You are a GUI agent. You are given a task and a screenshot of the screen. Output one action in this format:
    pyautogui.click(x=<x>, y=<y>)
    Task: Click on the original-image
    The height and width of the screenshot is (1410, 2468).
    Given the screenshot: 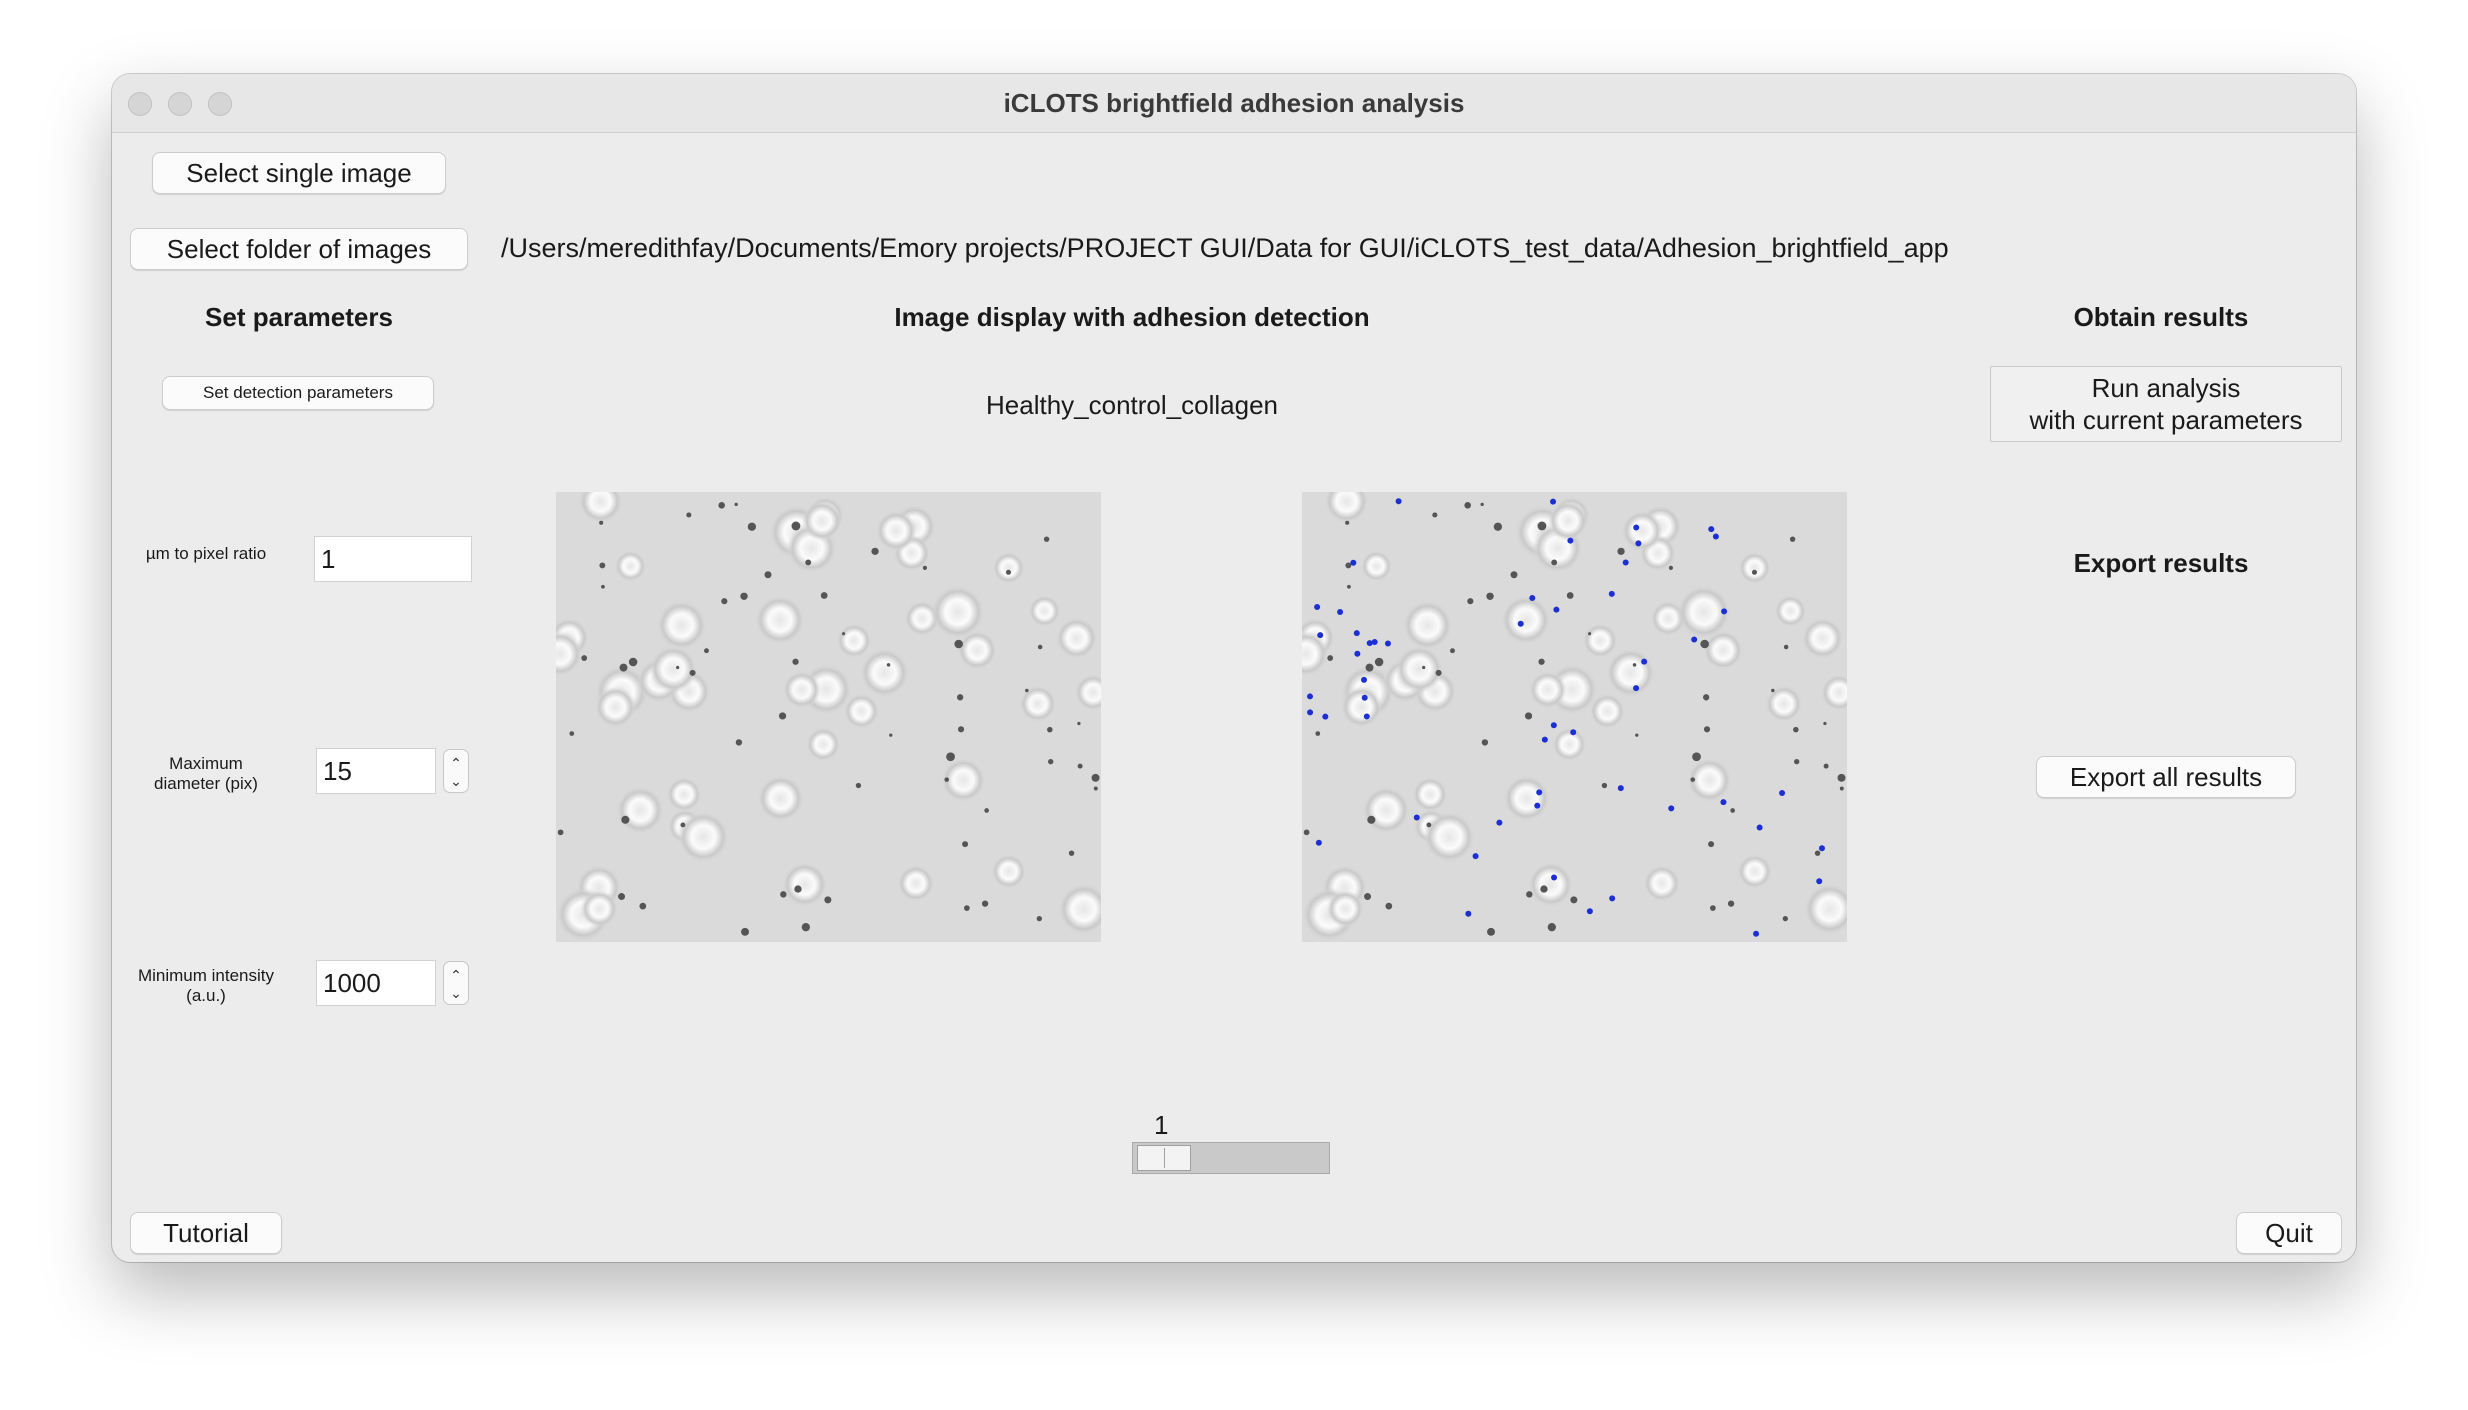 What is the action you would take?
    pyautogui.click(x=828, y=717)
    